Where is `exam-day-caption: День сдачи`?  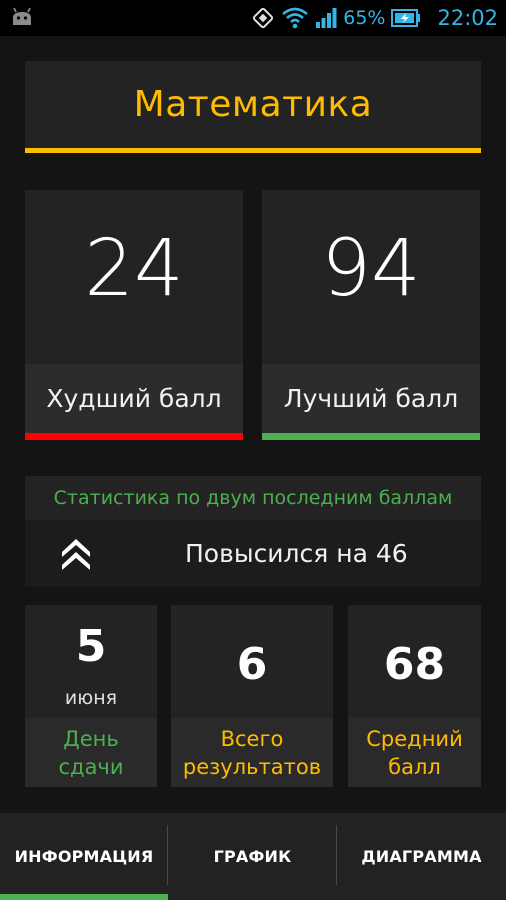
exam-day-caption: День сдачи is located at coordinates (91, 752).